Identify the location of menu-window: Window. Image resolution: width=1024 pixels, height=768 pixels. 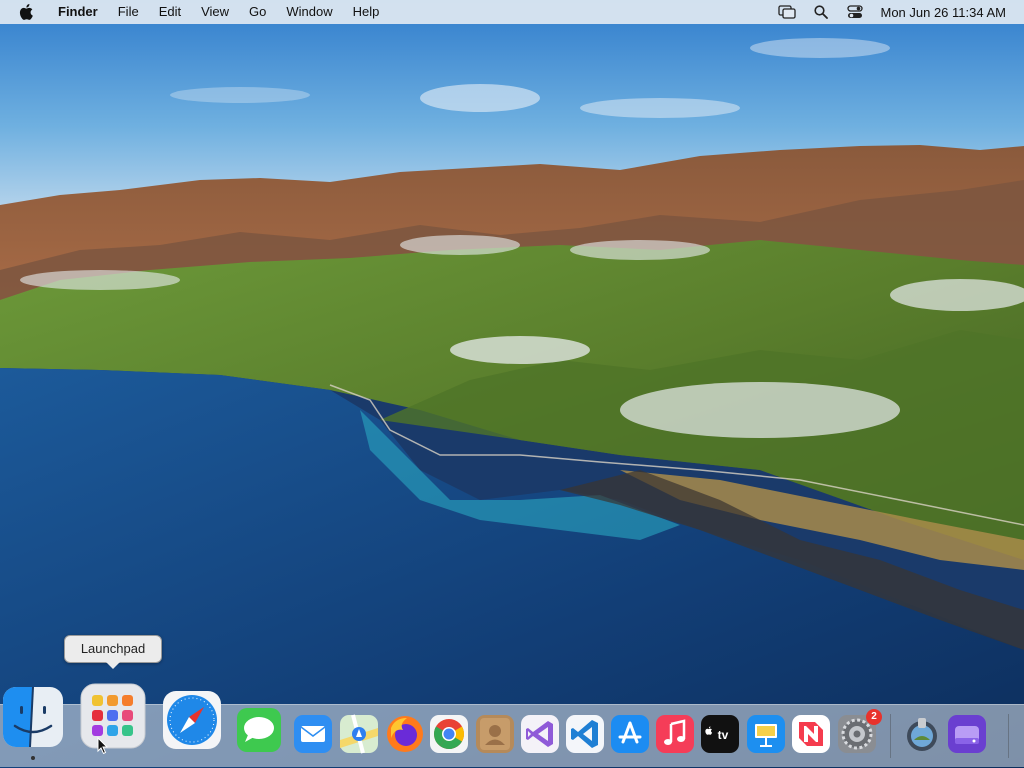
(309, 12).